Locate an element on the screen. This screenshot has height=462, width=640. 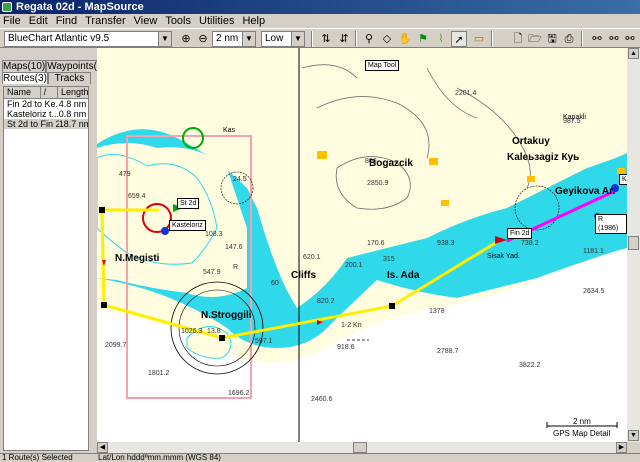
depth-sounding: 315 is located at coordinates (389, 259).